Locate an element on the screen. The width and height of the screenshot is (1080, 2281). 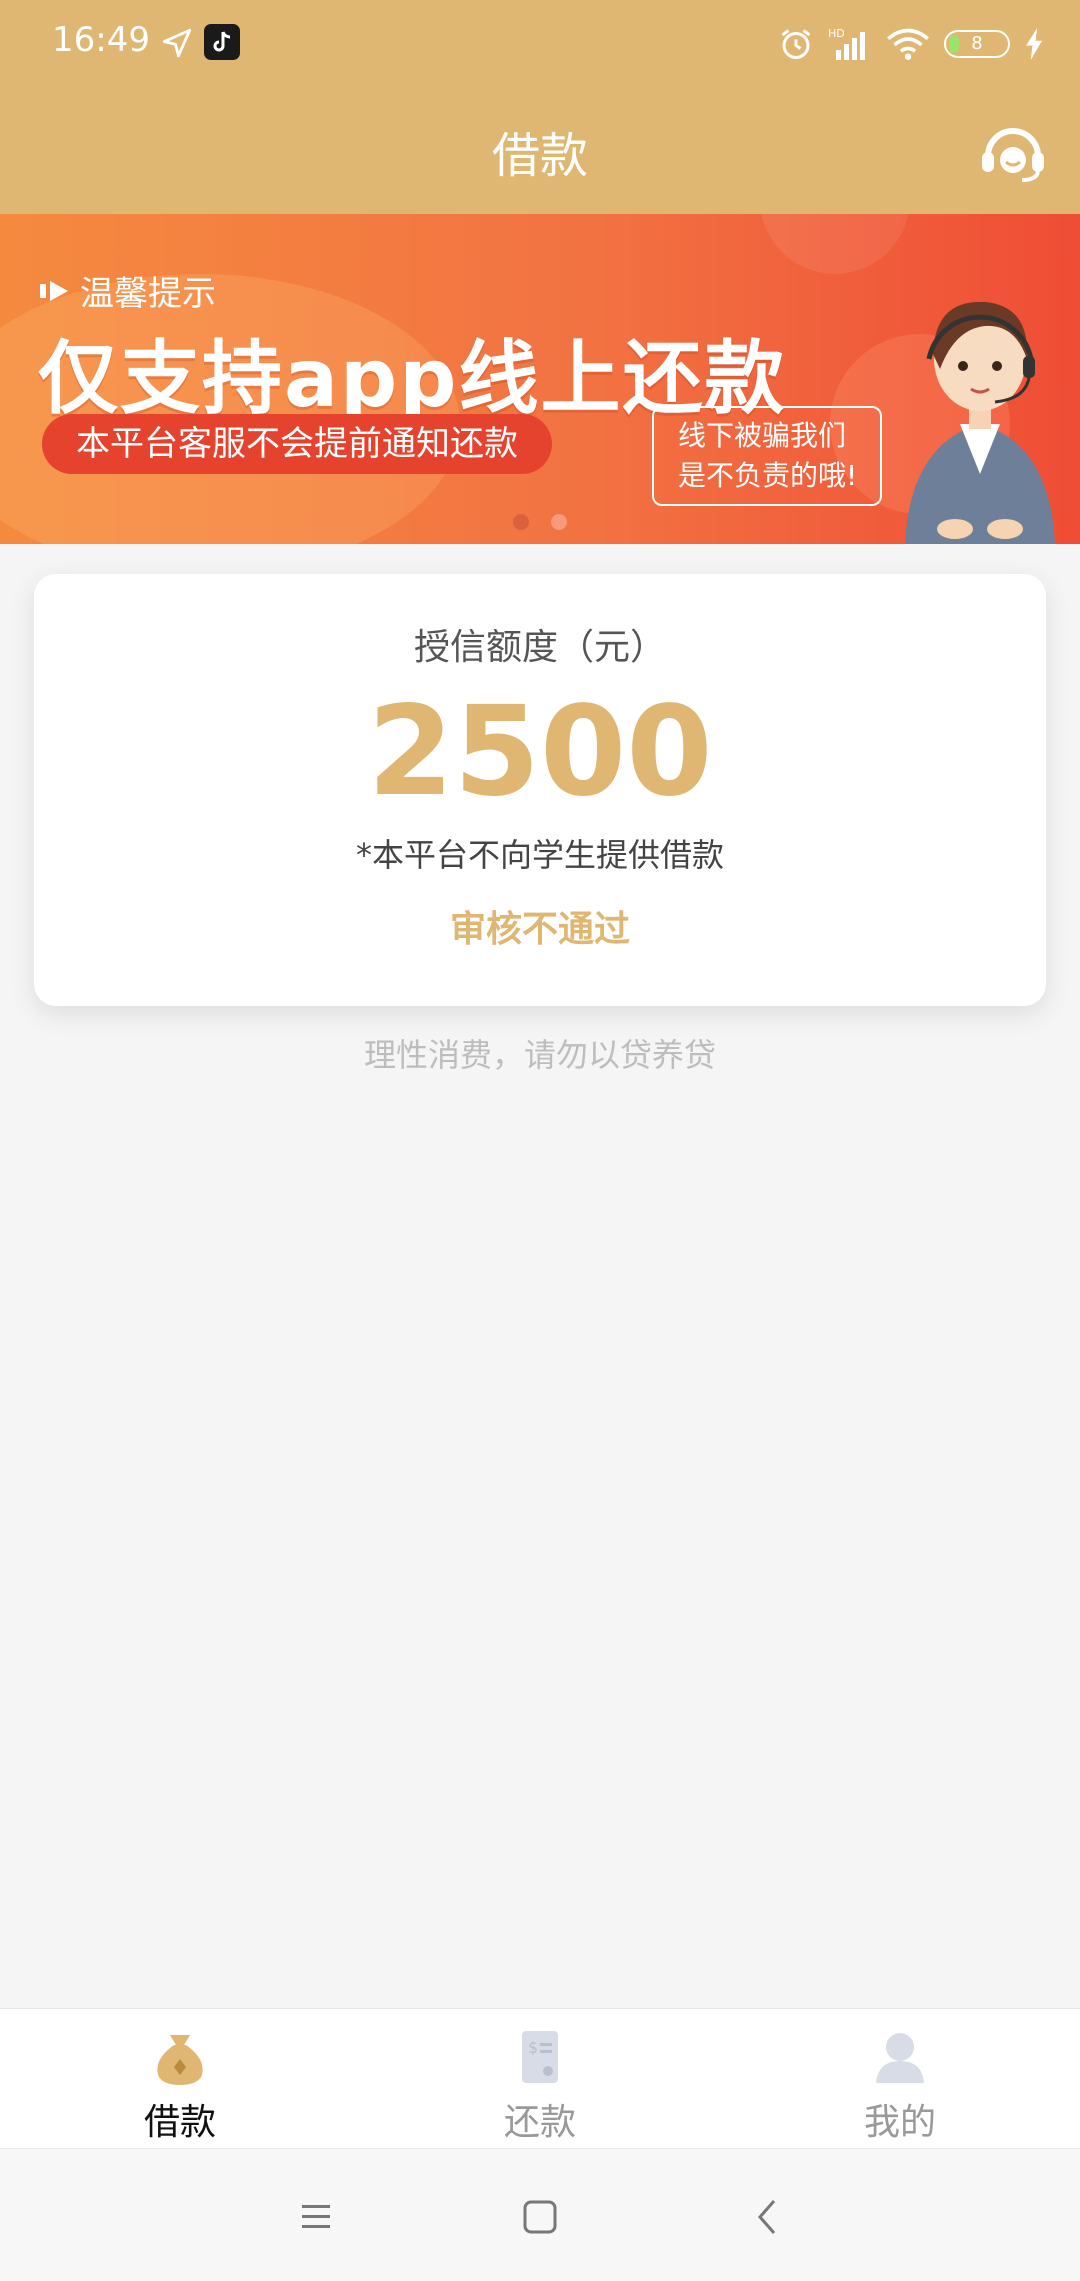
rational-consumption-note: 理性消费，请勿以贷养贷 is located at coordinates (539, 1055).